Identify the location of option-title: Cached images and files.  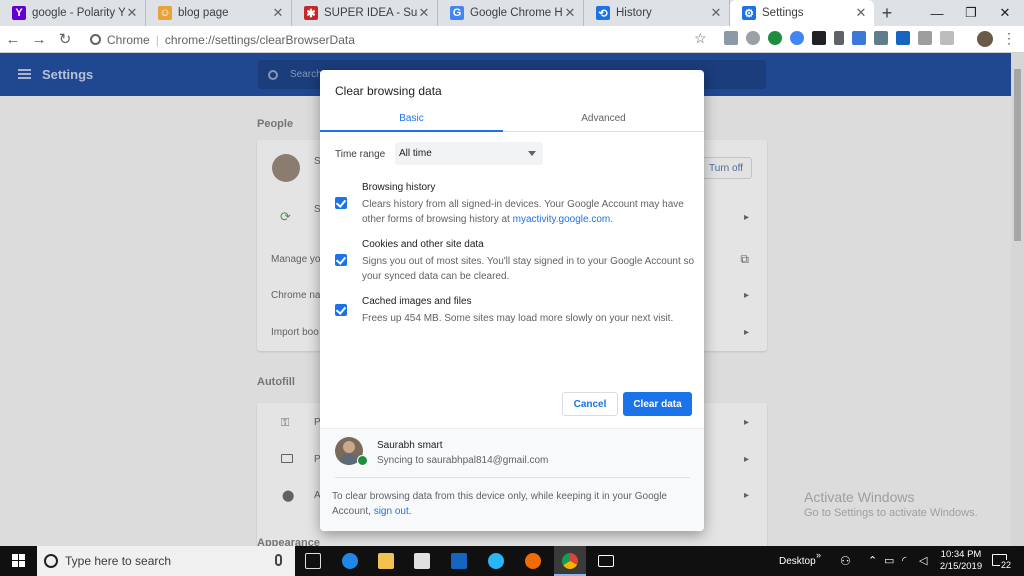
(417, 301).